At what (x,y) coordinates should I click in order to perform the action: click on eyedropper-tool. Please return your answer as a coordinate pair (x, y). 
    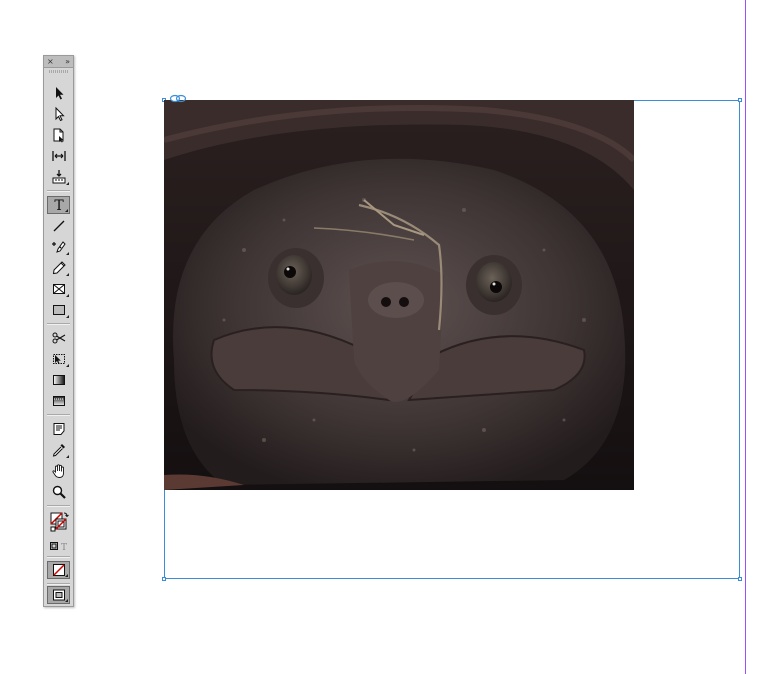
    Looking at the image, I should click on (58, 450).